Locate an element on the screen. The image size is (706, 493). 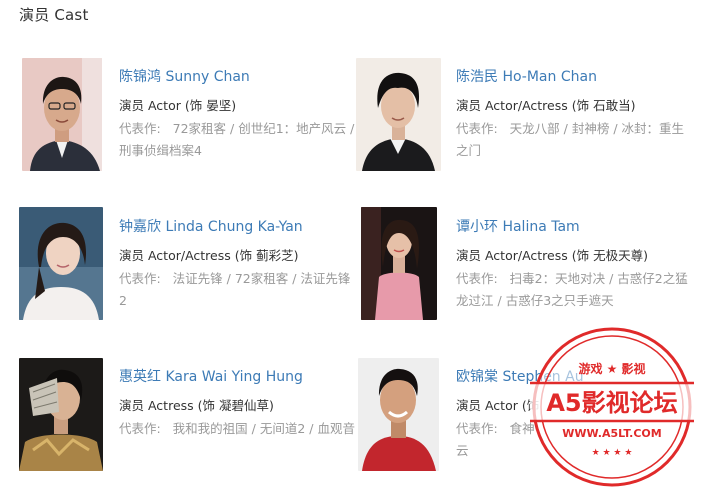
cast-role: 演员 Actor/Actress (饰 蓟彩芝) is located at coordinates (209, 255).